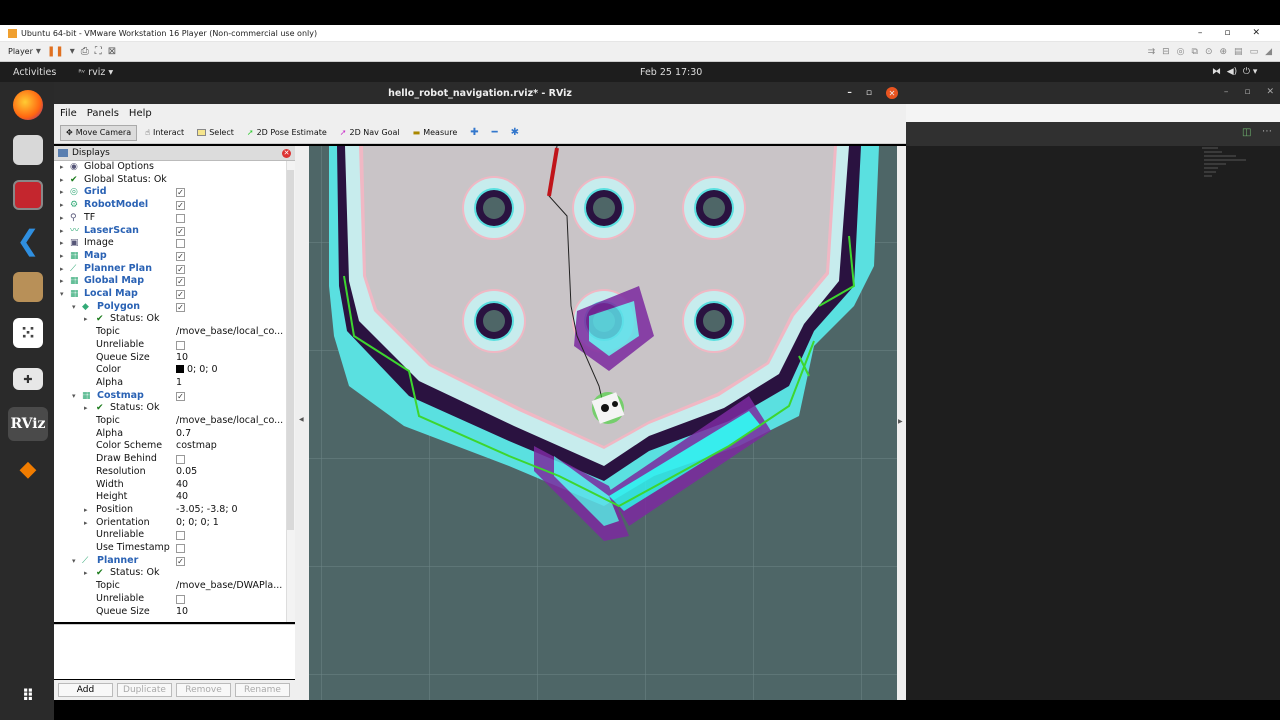  Describe the element at coordinates (170, 459) in the screenshot. I see `tree-row: Draw Behind` at that location.